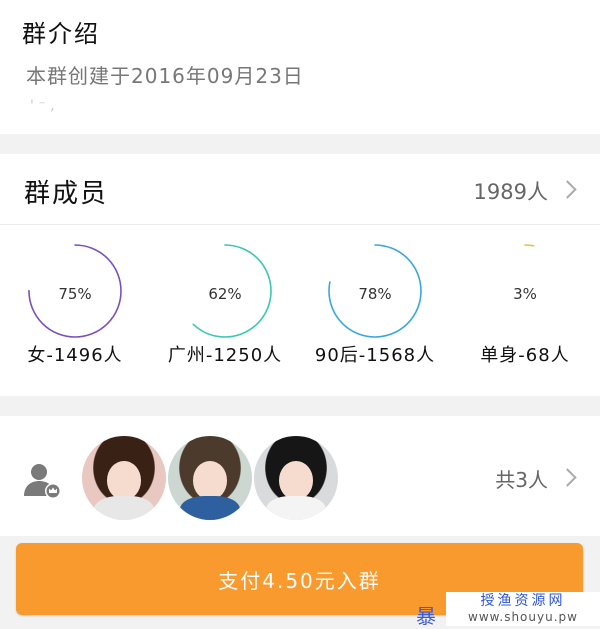 The image size is (600, 629). What do you see at coordinates (75, 355) in the screenshot?
I see `stat-label: 女-1496人` at bounding box center [75, 355].